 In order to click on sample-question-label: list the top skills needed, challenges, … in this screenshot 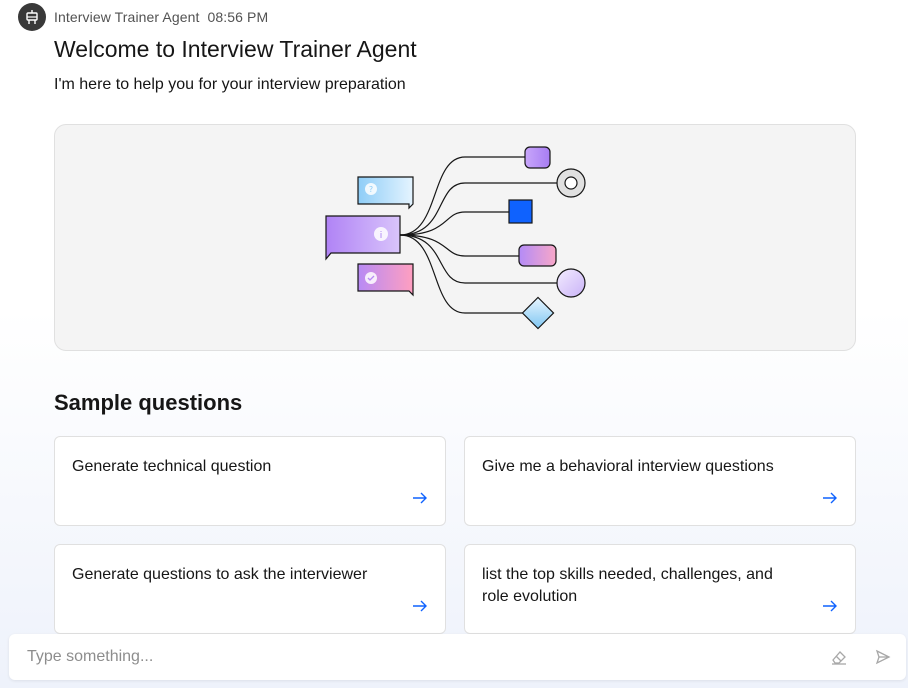, I will do `click(627, 585)`.